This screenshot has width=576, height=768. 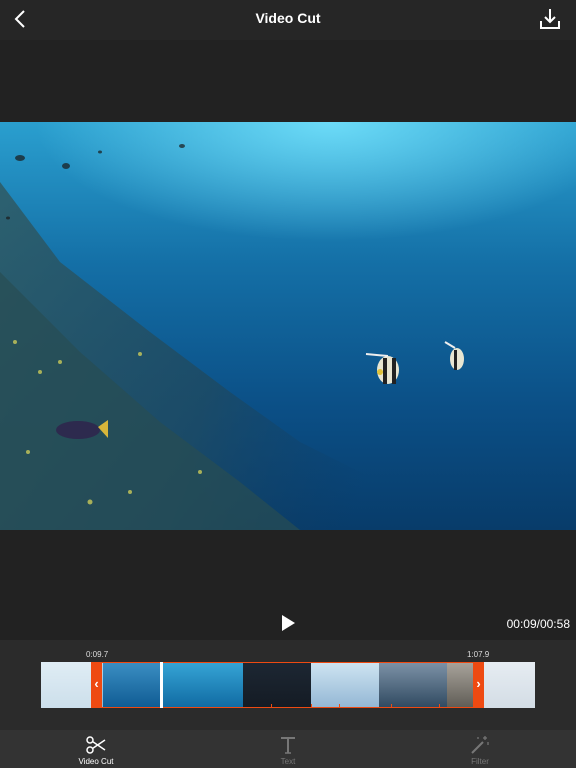 I want to click on selection-border, so click(x=287, y=685).